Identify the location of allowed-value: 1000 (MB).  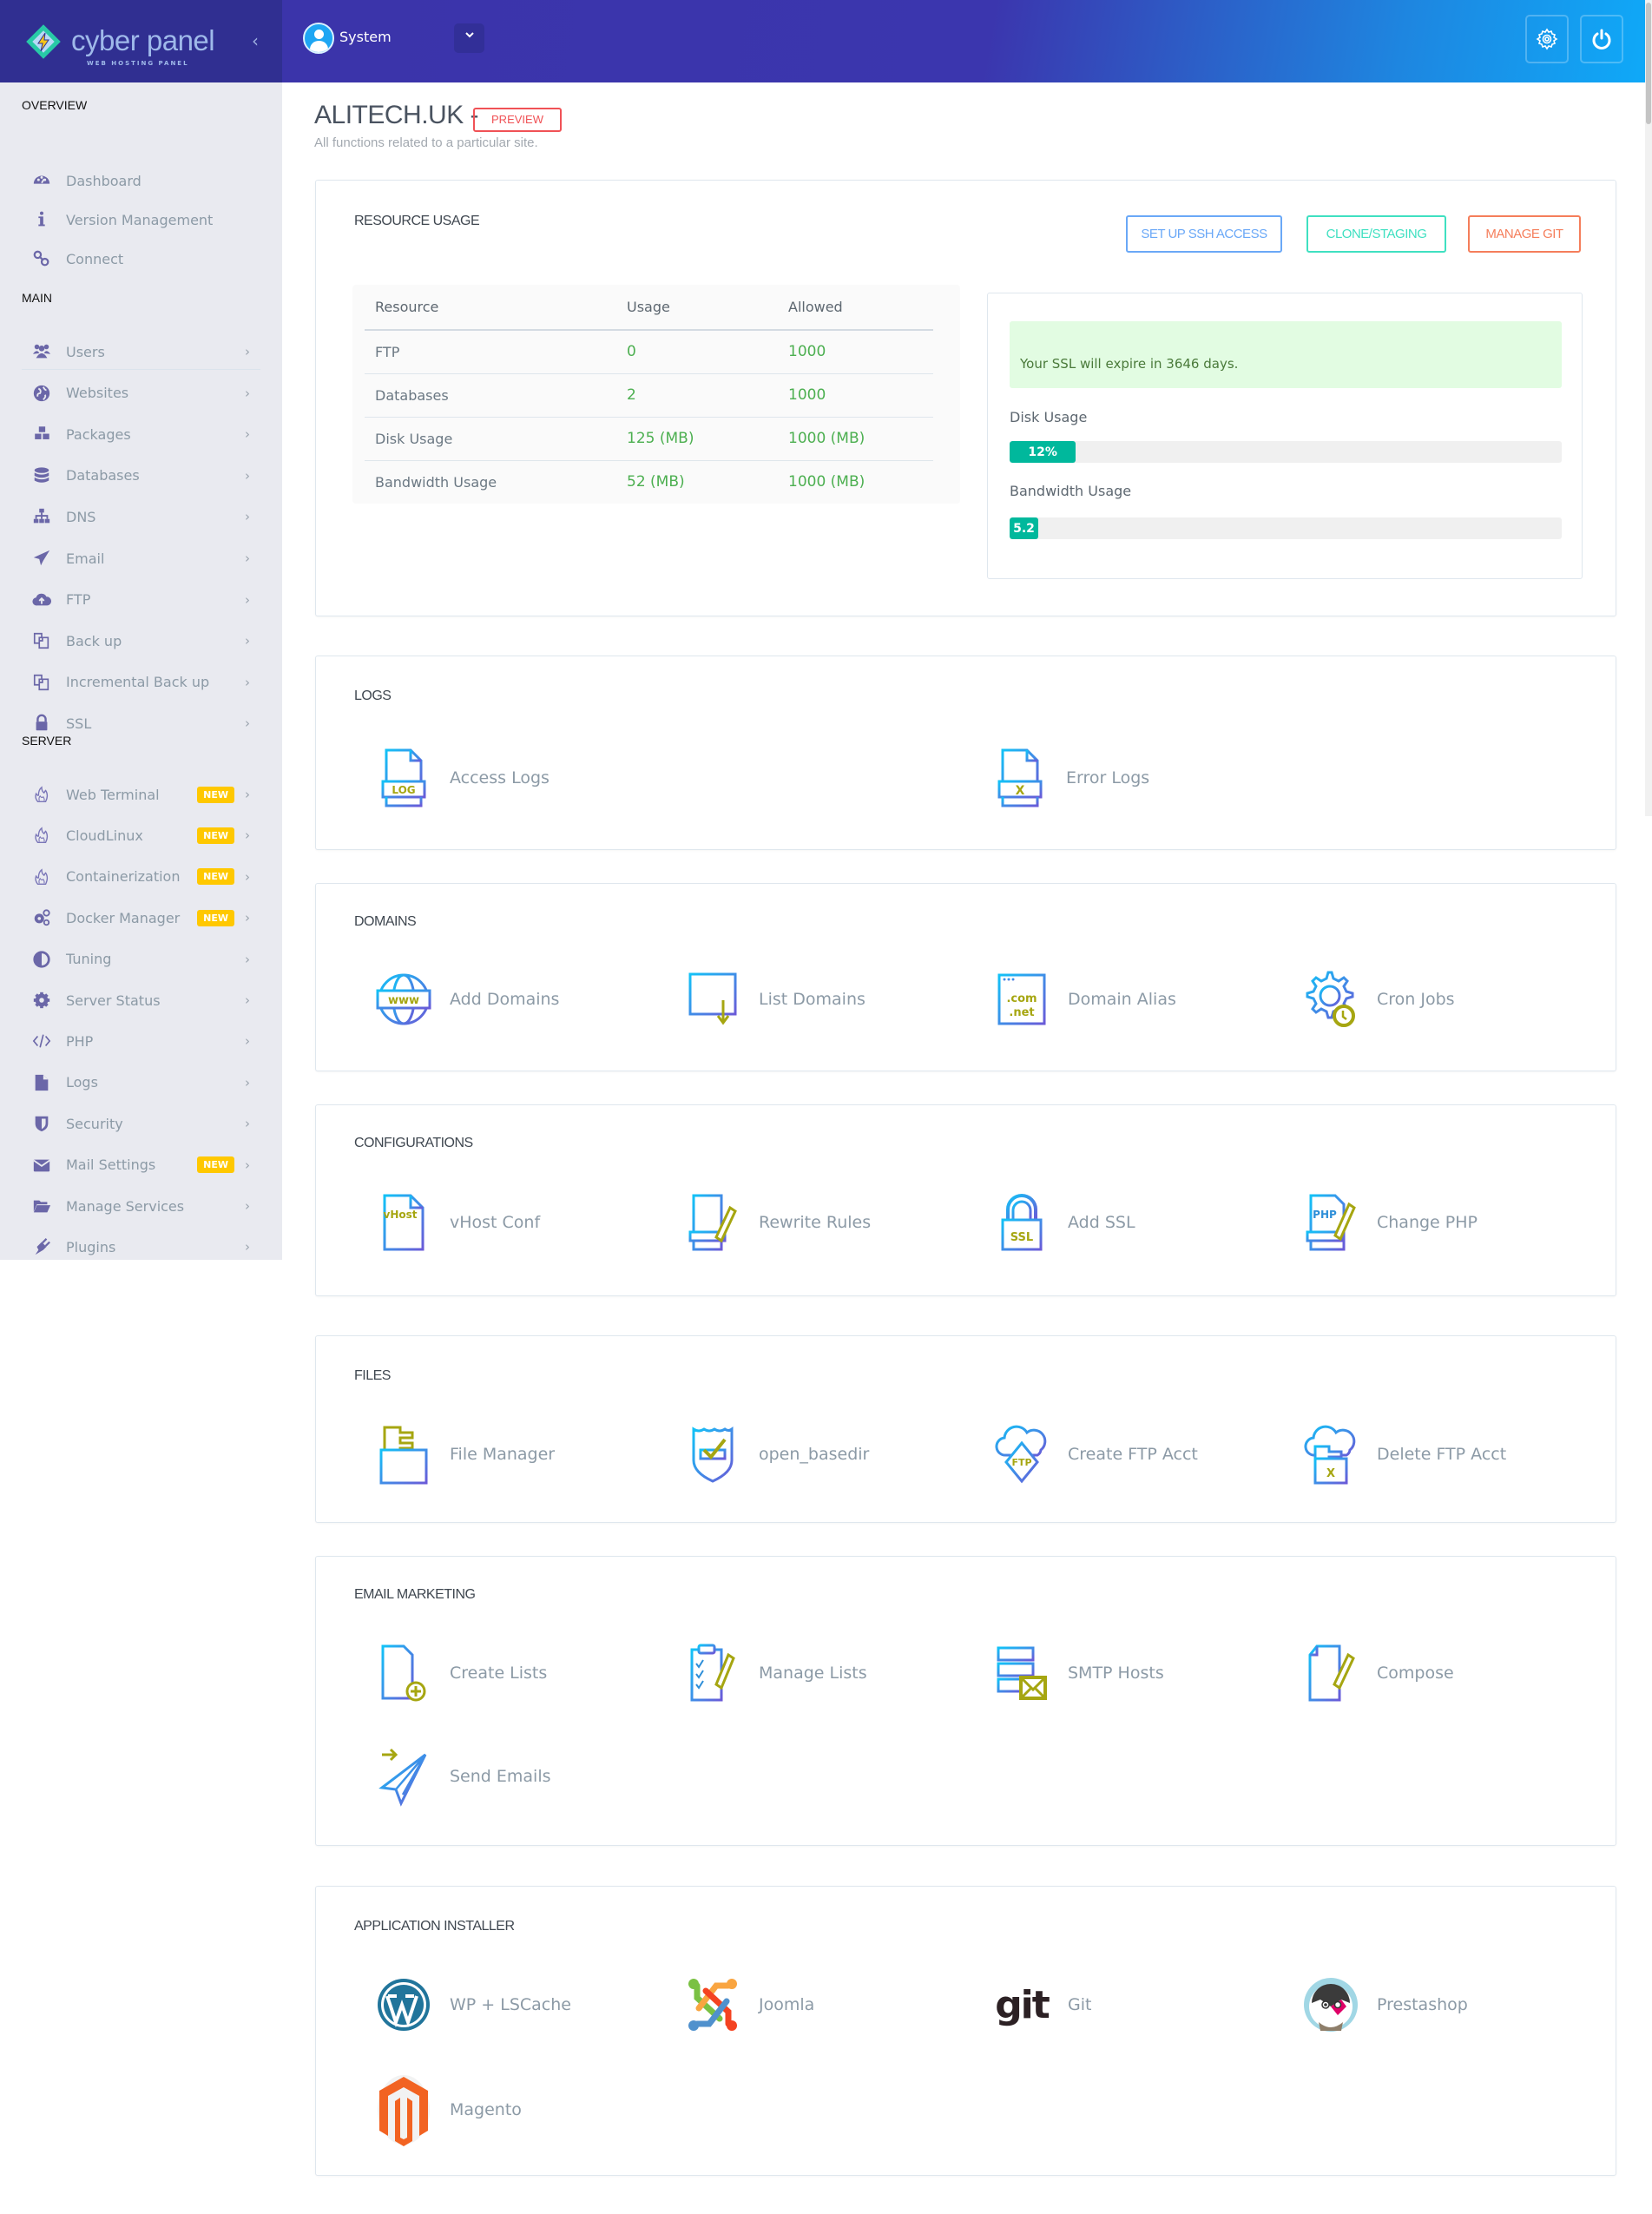
(826, 482).